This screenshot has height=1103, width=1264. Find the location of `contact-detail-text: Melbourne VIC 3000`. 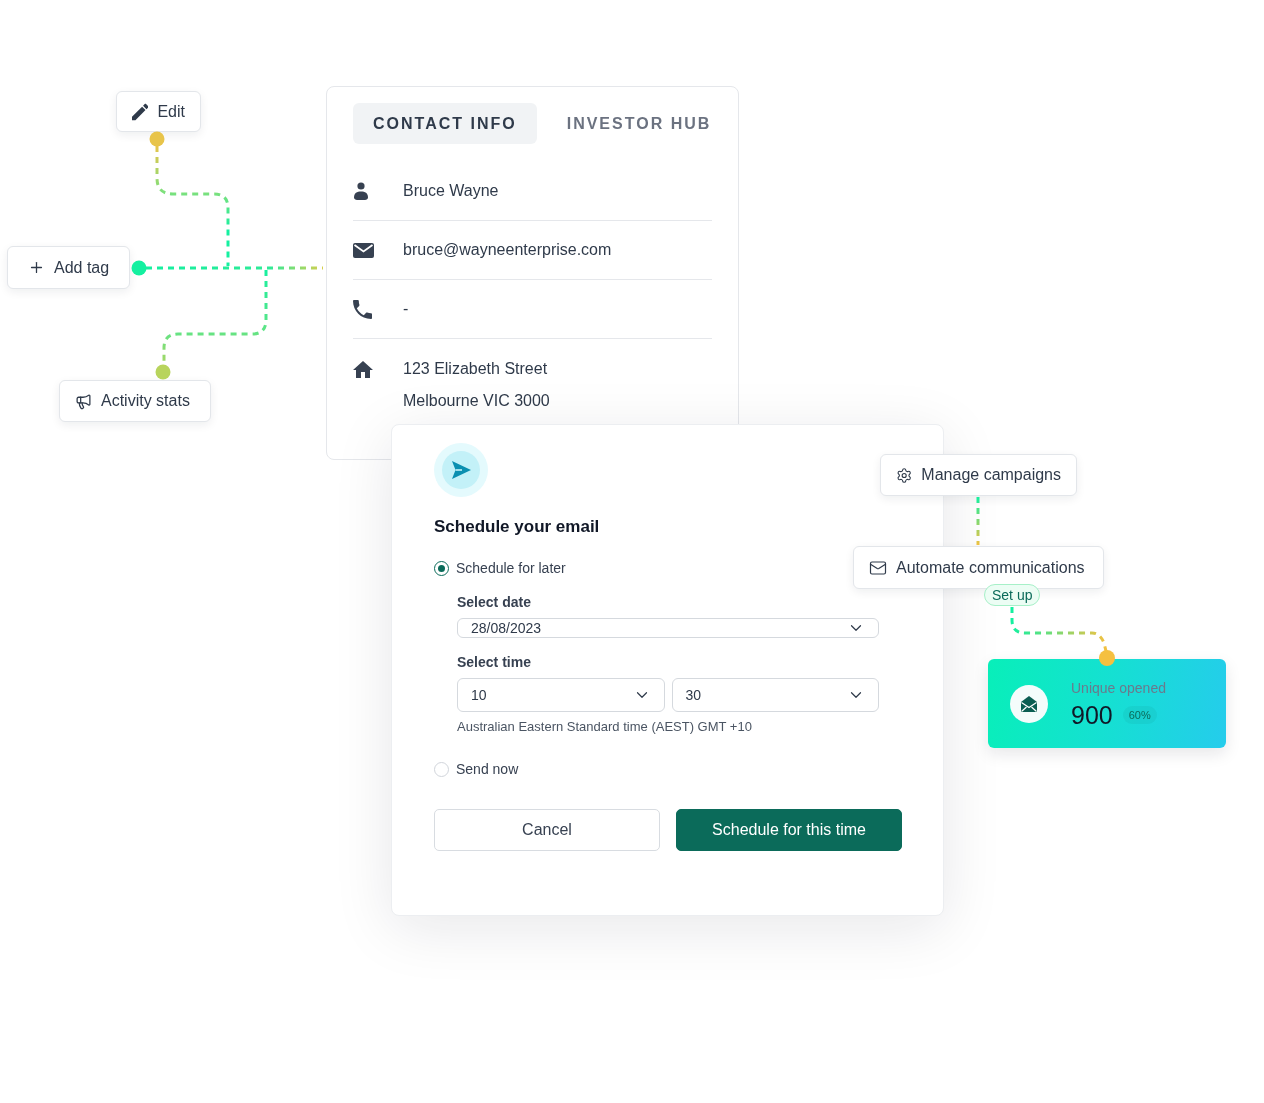

contact-detail-text: Melbourne VIC 3000 is located at coordinates (476, 401).